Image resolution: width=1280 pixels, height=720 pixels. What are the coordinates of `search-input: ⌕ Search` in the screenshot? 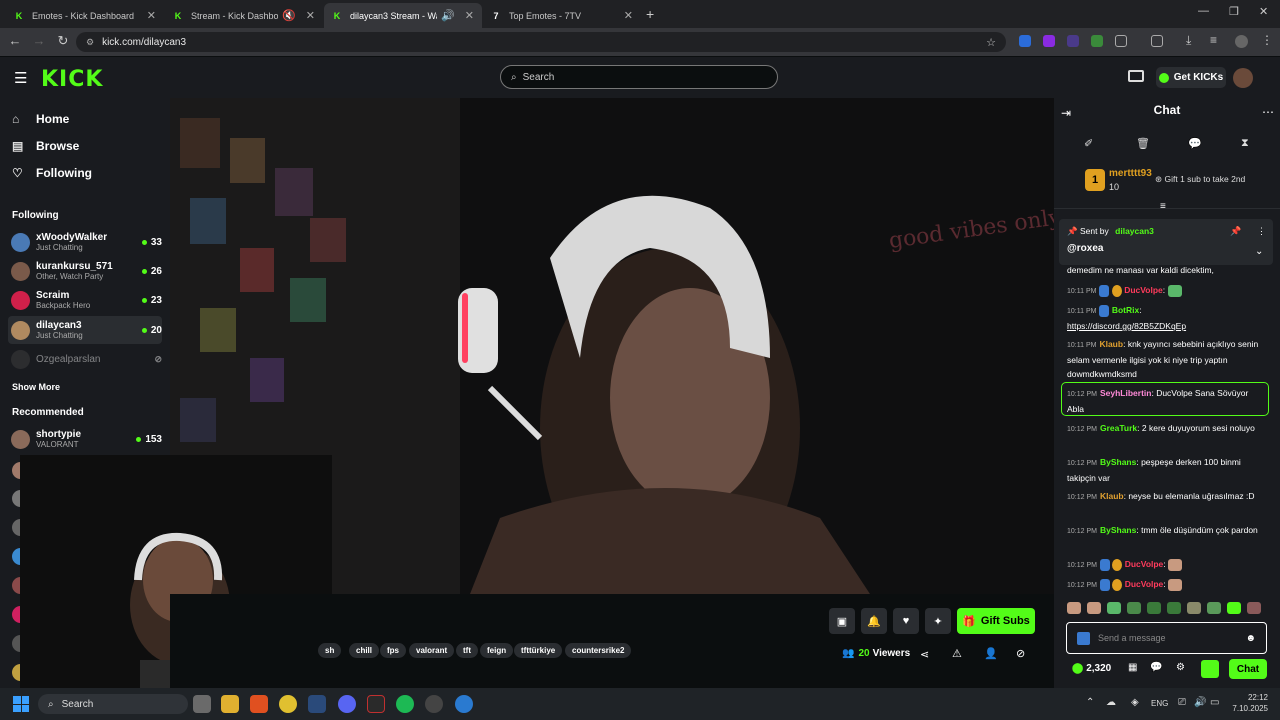 It's located at (639, 77).